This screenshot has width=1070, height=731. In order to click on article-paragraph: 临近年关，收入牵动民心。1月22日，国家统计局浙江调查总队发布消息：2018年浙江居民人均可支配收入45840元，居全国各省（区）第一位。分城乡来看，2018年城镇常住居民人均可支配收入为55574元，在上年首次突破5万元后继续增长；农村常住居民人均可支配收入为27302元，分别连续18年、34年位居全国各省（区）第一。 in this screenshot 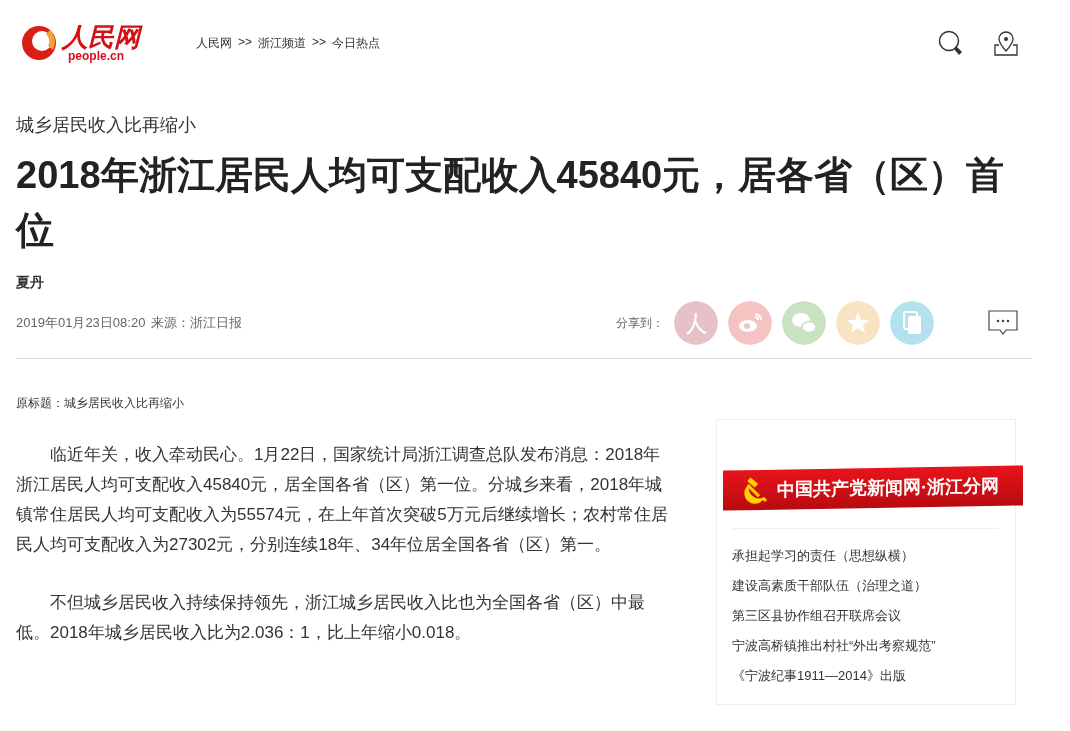, I will do `click(342, 500)`.